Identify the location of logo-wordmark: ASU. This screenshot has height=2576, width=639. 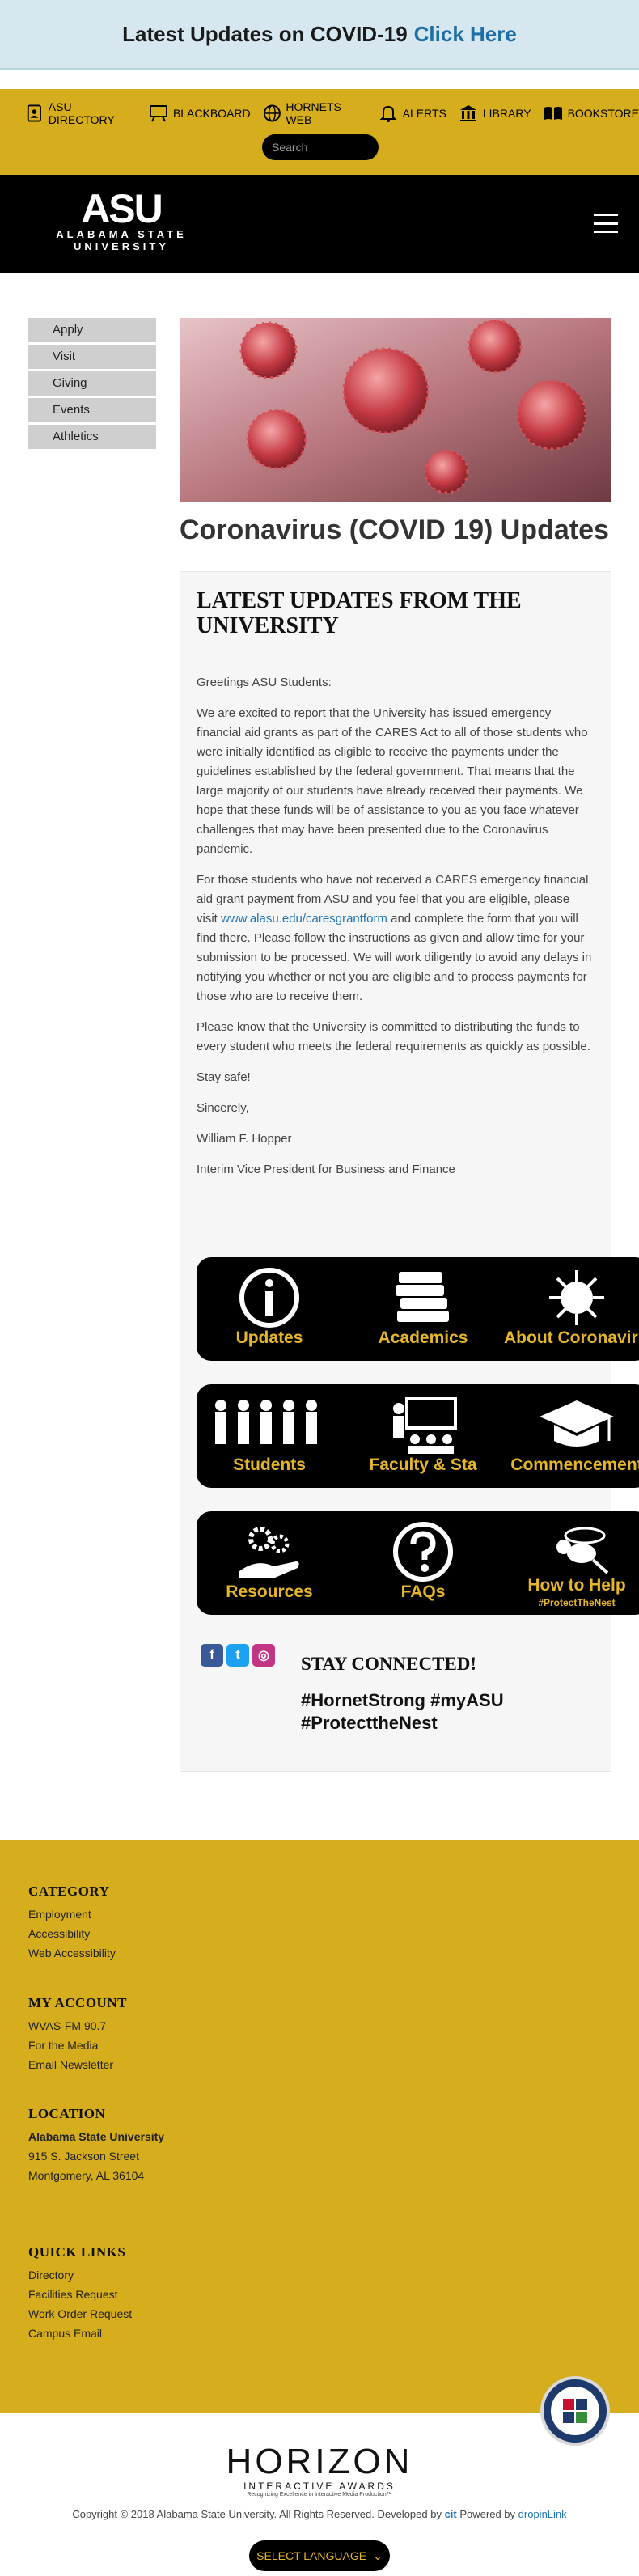
(122, 208).